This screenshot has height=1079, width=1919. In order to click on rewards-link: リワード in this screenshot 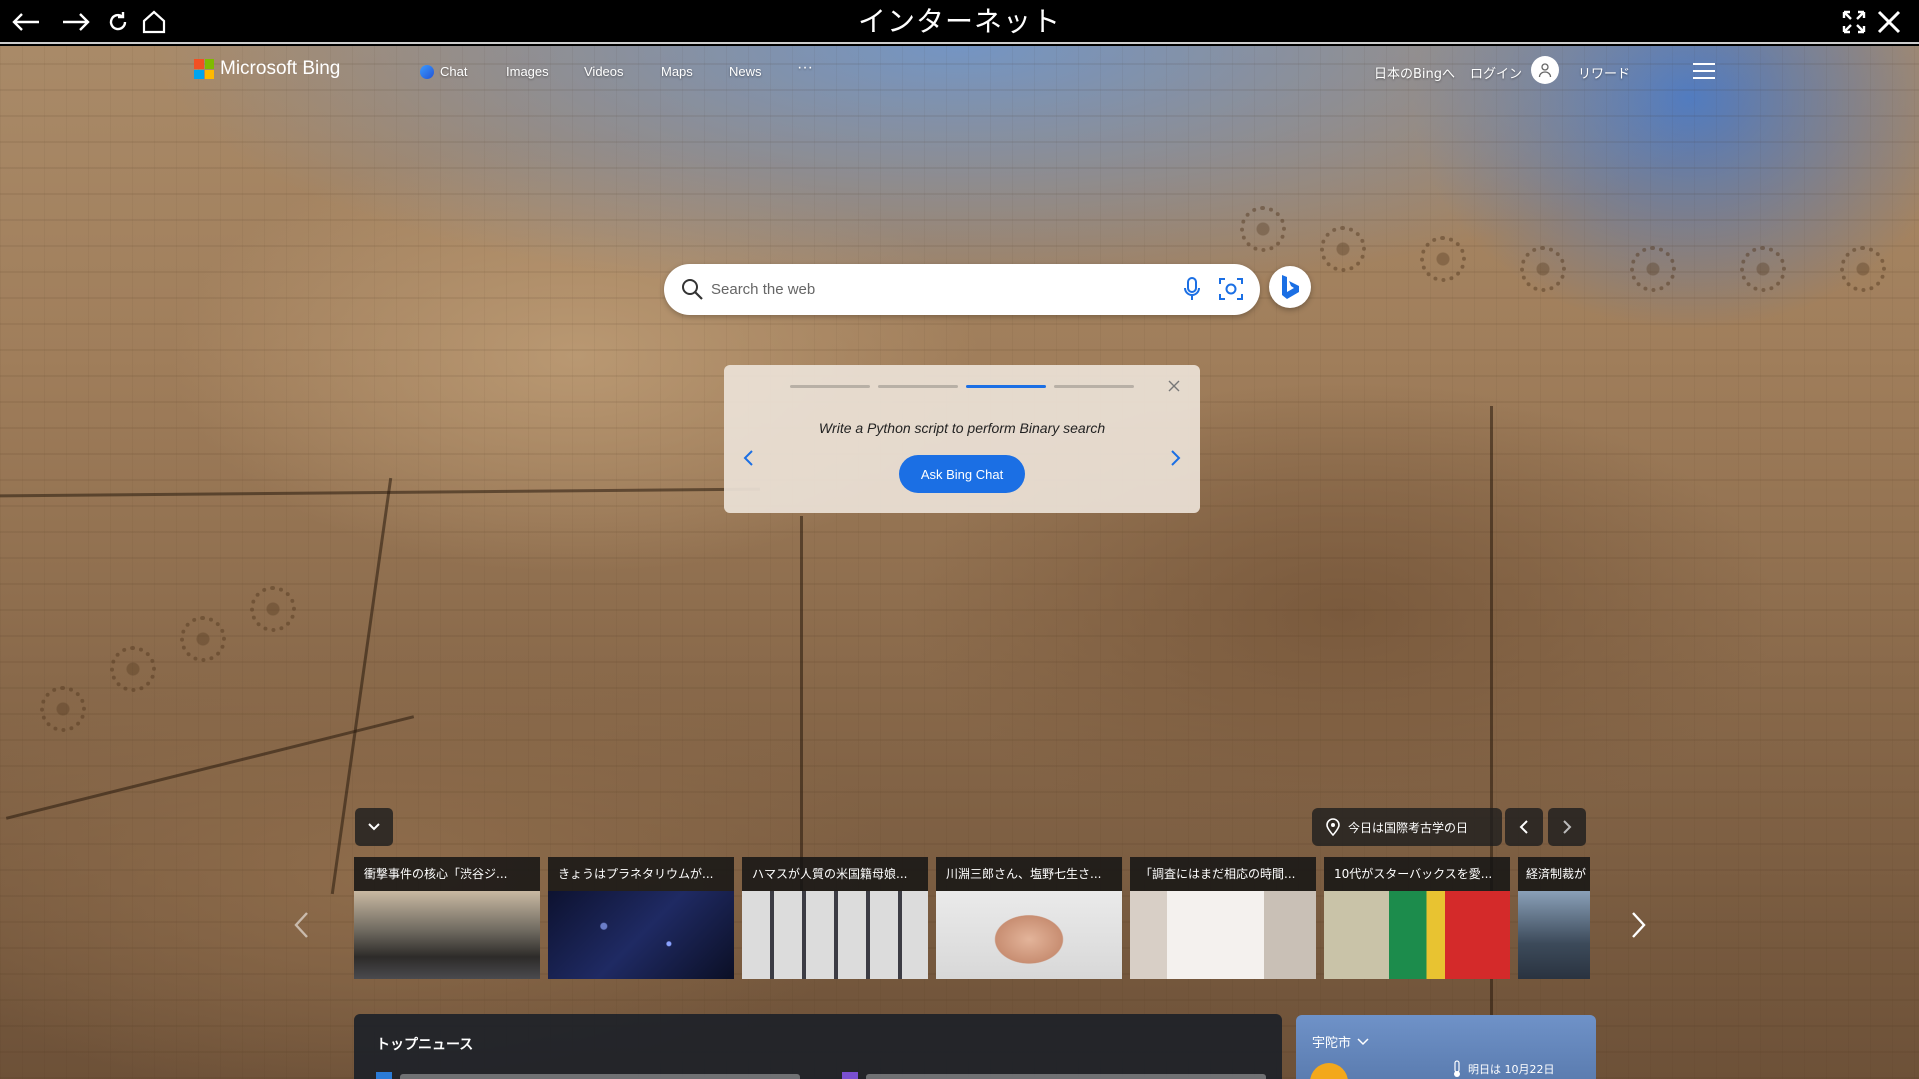, I will do `click(1604, 72)`.